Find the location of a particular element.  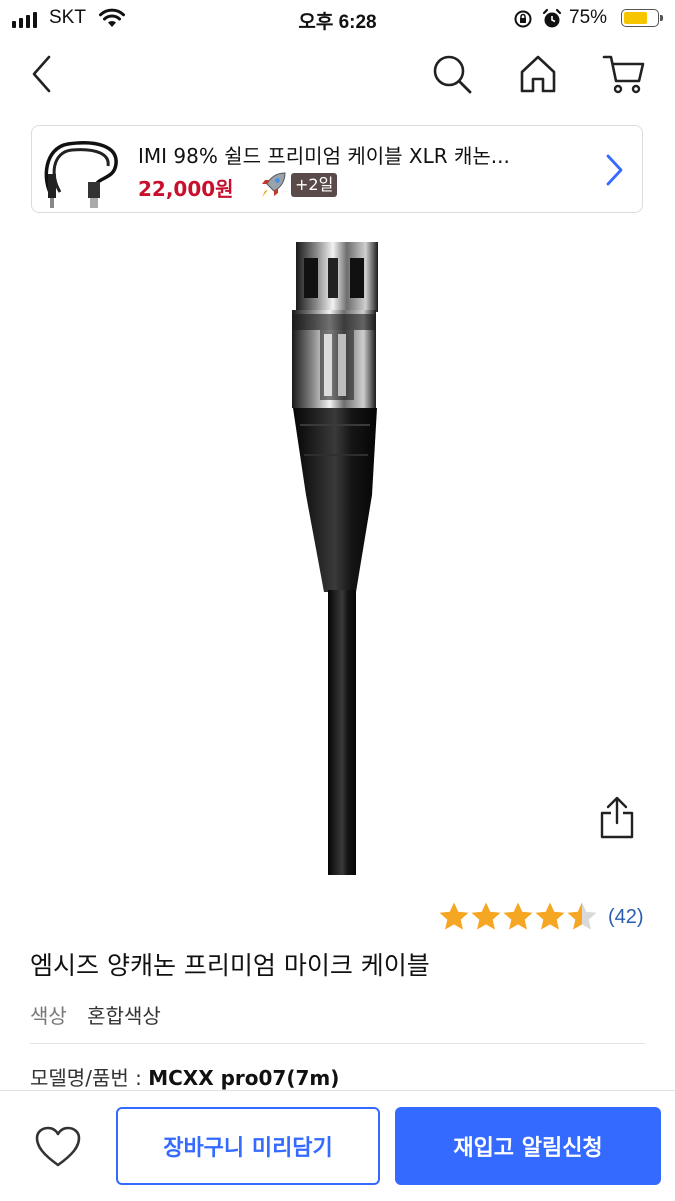

related-product-thumbnail is located at coordinates (81, 174).